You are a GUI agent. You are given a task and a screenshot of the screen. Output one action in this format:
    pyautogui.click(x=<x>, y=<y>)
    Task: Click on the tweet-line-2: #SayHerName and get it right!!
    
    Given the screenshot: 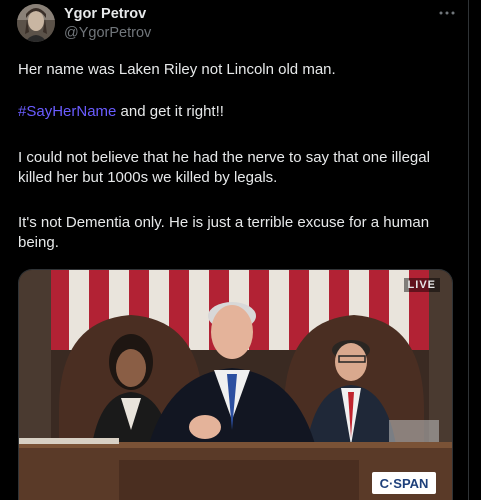 What is the action you would take?
    pyautogui.click(x=121, y=112)
    